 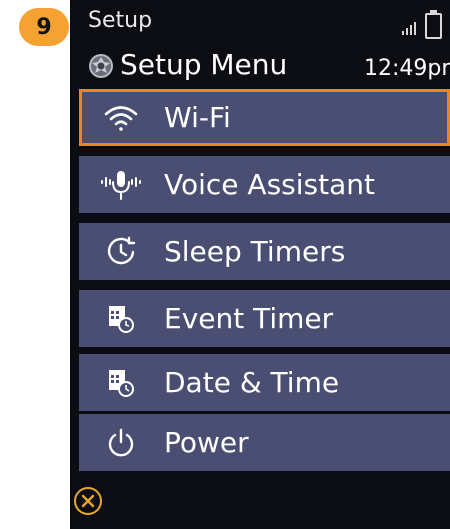 I want to click on menu-item-voice-assistant: Voice Assistant, so click(x=264, y=184).